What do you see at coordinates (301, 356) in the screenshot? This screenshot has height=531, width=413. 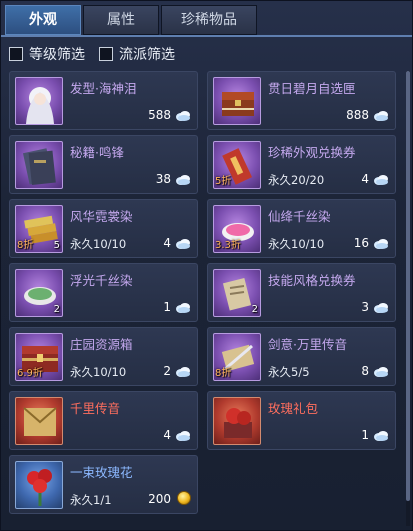 I see `shop-item-card: 8折 剑意·万里传音 永久5/5 8` at bounding box center [301, 356].